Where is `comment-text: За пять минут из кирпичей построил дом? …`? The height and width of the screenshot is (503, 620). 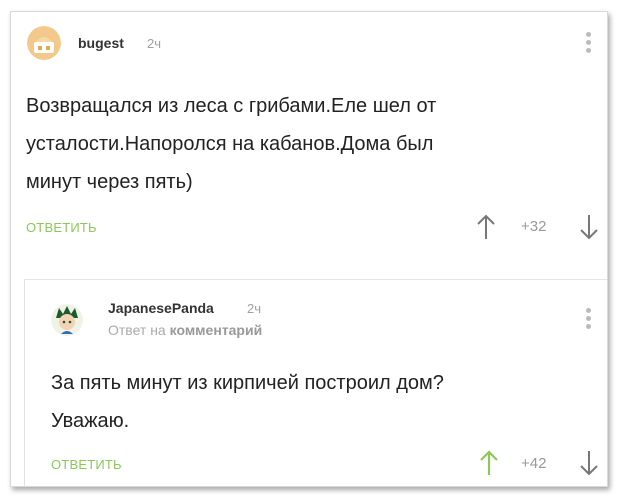 comment-text: За пять минут из кирпичей построил дом? … is located at coordinates (321, 402).